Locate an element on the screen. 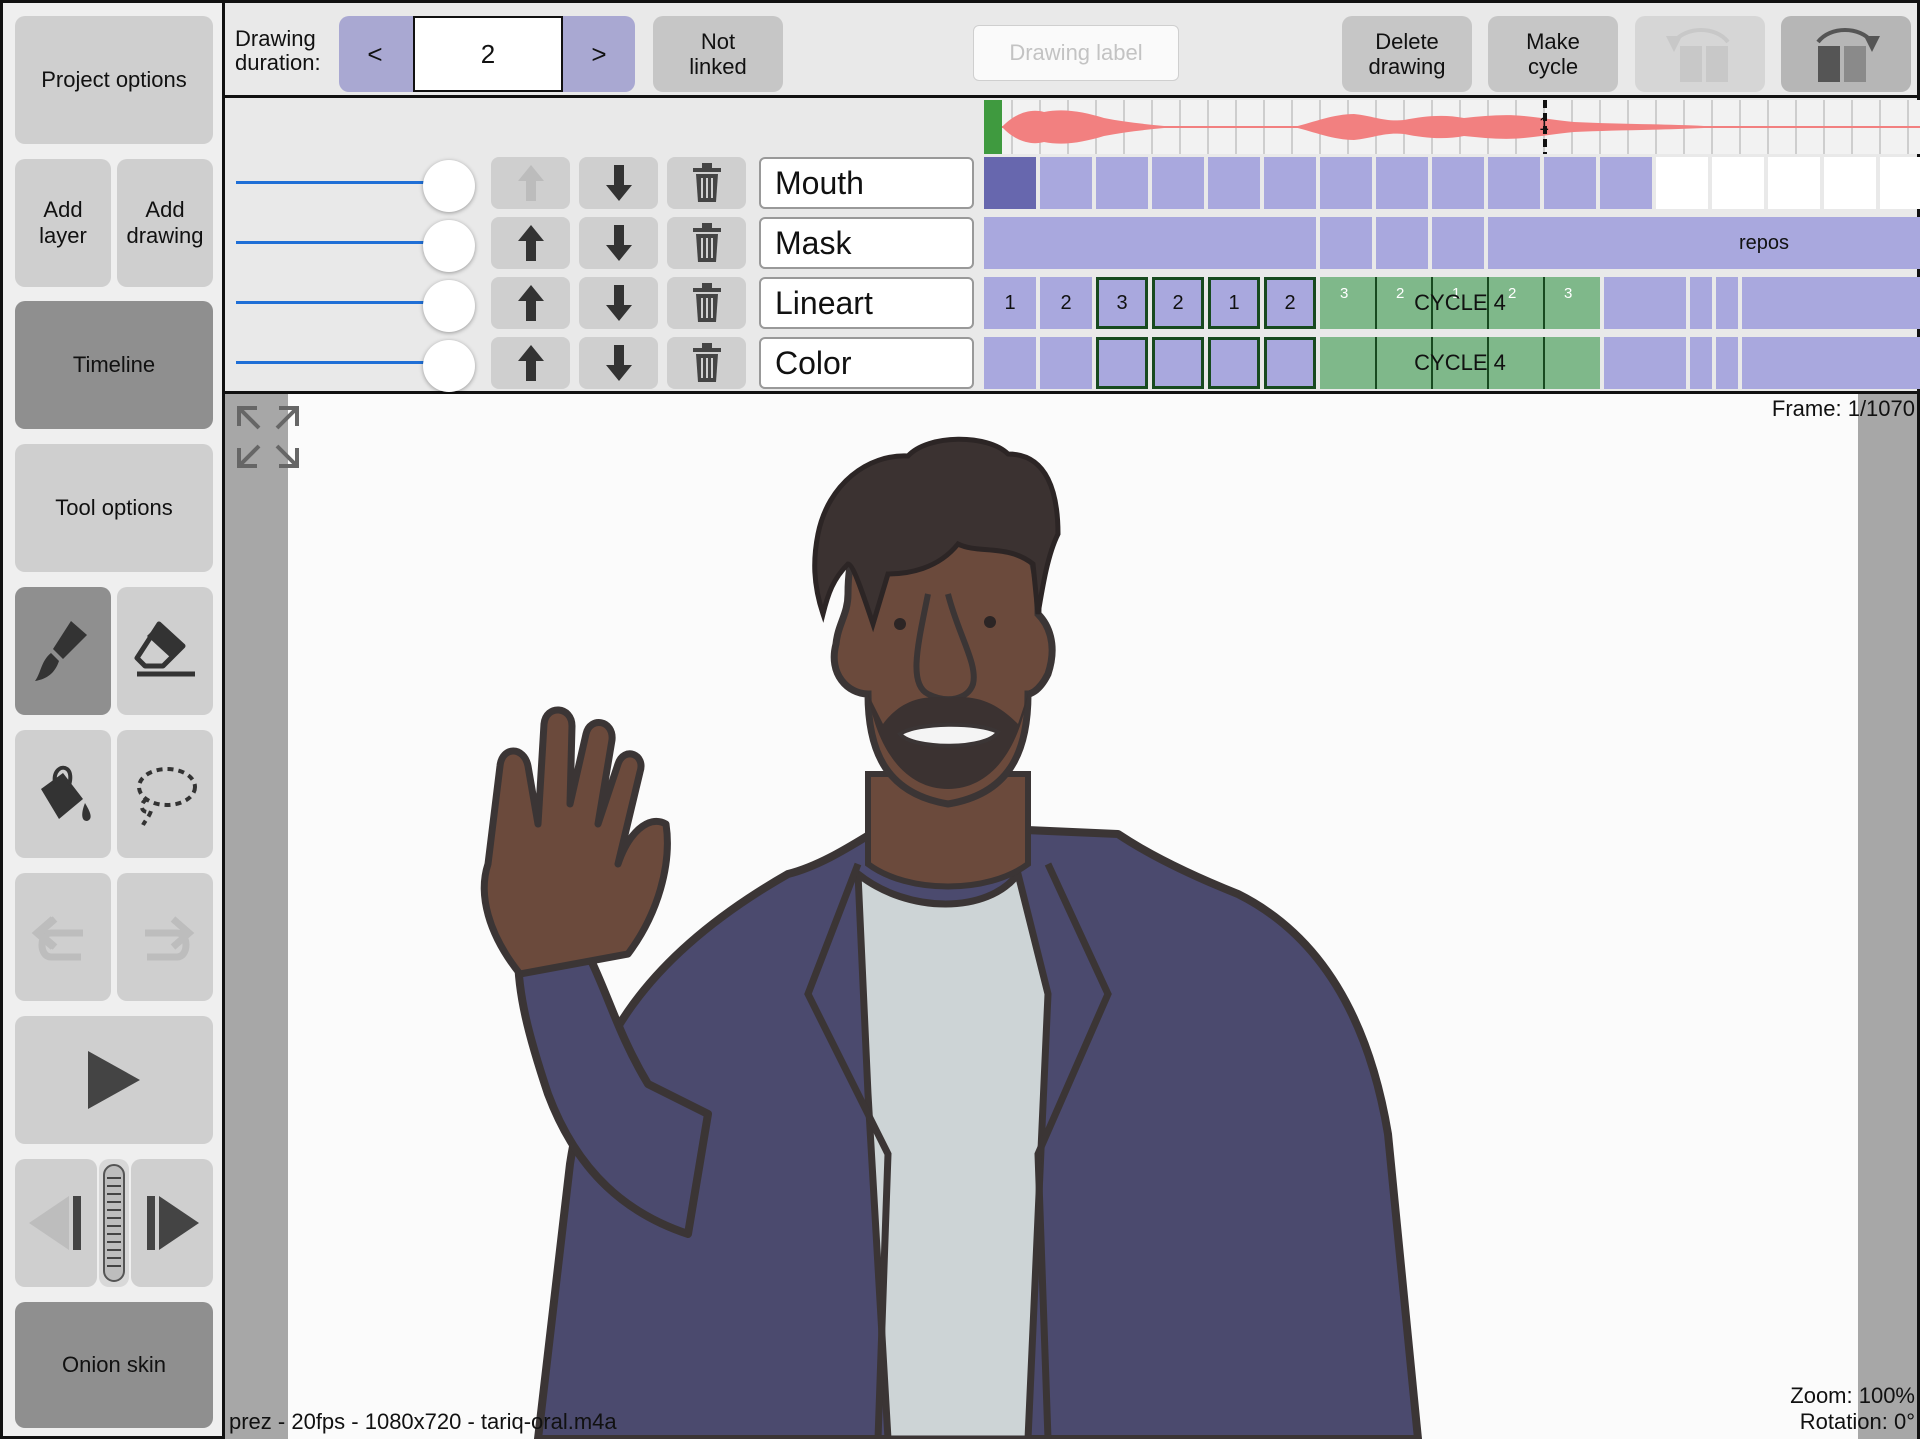  project-options-button: Project options is located at coordinates (114, 80).